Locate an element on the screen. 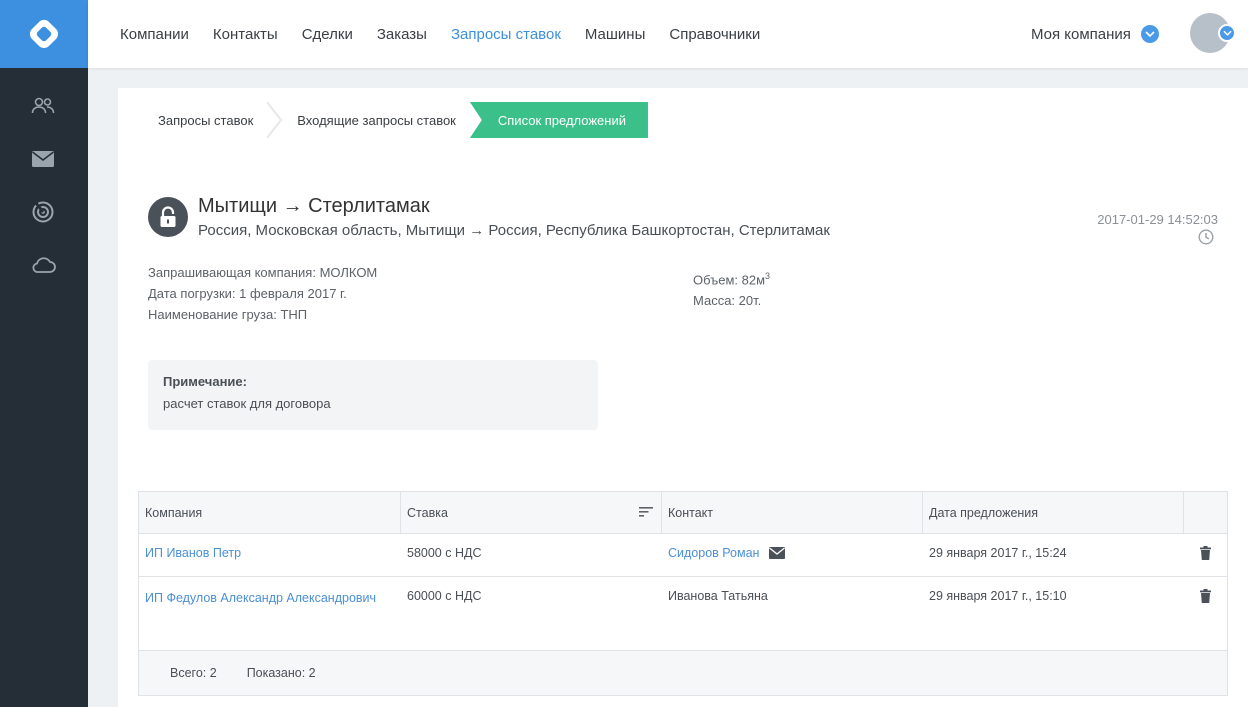  lock-icon is located at coordinates (168, 217).